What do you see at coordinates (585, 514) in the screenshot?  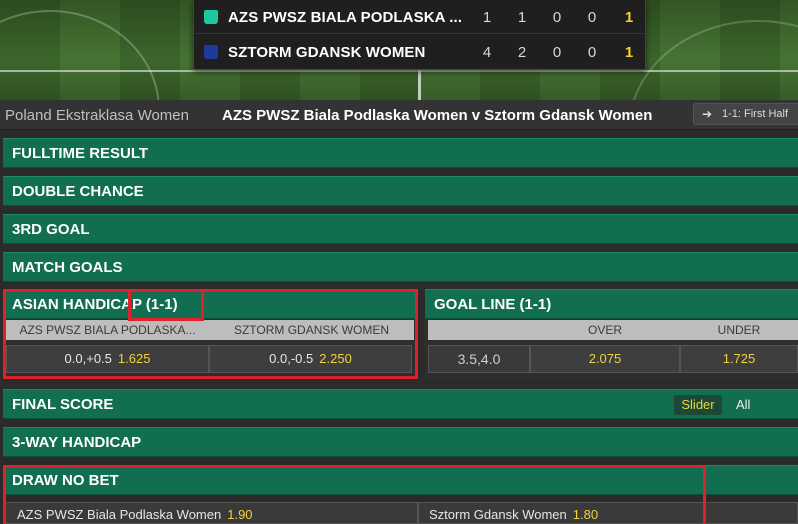 I see `odds-price: 1.80` at bounding box center [585, 514].